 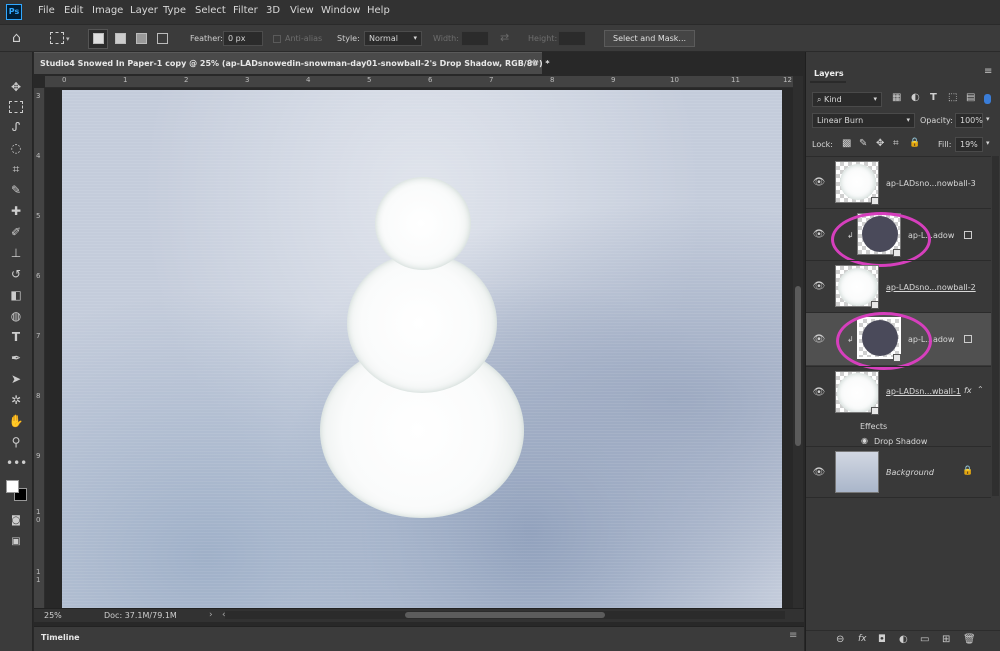 I want to click on vertical-scrollbar, so click(x=798, y=342).